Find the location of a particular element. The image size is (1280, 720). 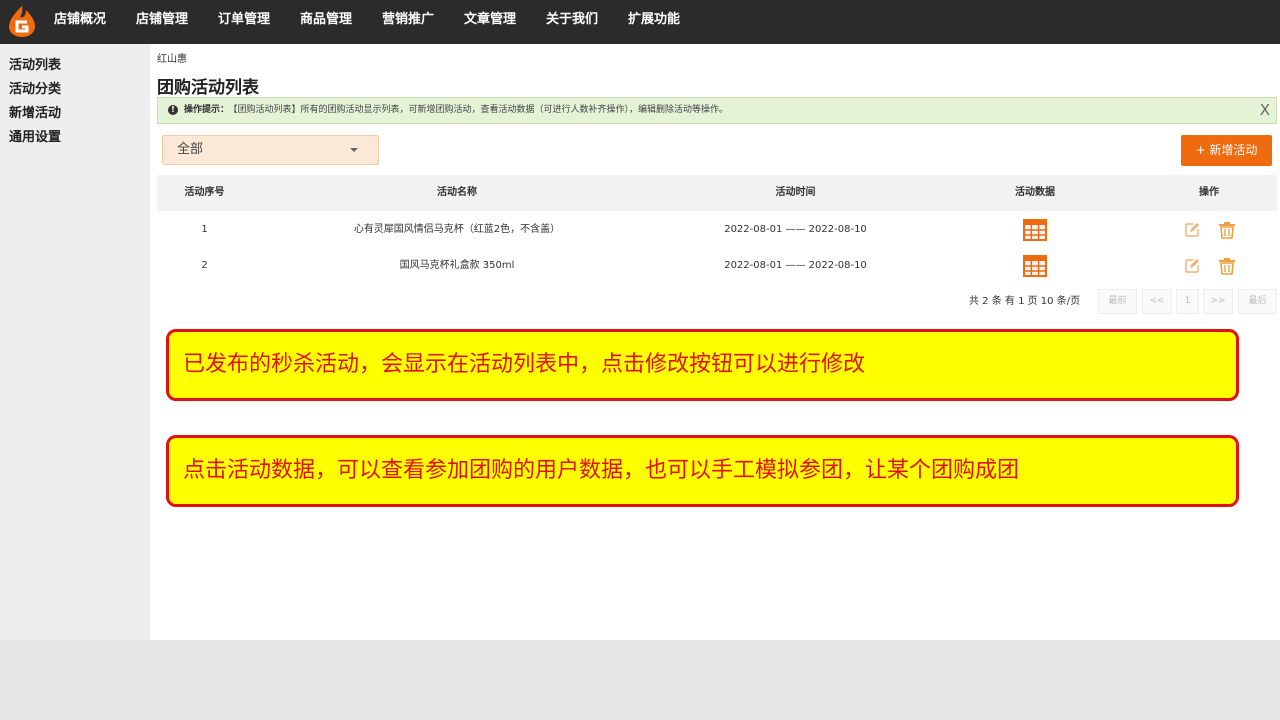

annotation-callout: 已发布的秒杀活动，会显示在活动列表中，点击修改按钮可以进行修改 is located at coordinates (702, 365).